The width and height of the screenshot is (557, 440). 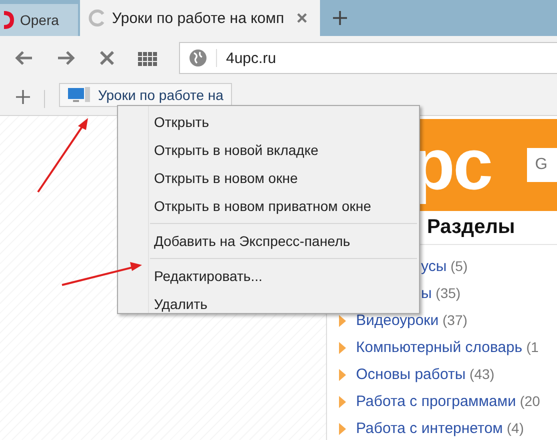 What do you see at coordinates (23, 97) in the screenshot?
I see `add-bookmark-plus-icon` at bounding box center [23, 97].